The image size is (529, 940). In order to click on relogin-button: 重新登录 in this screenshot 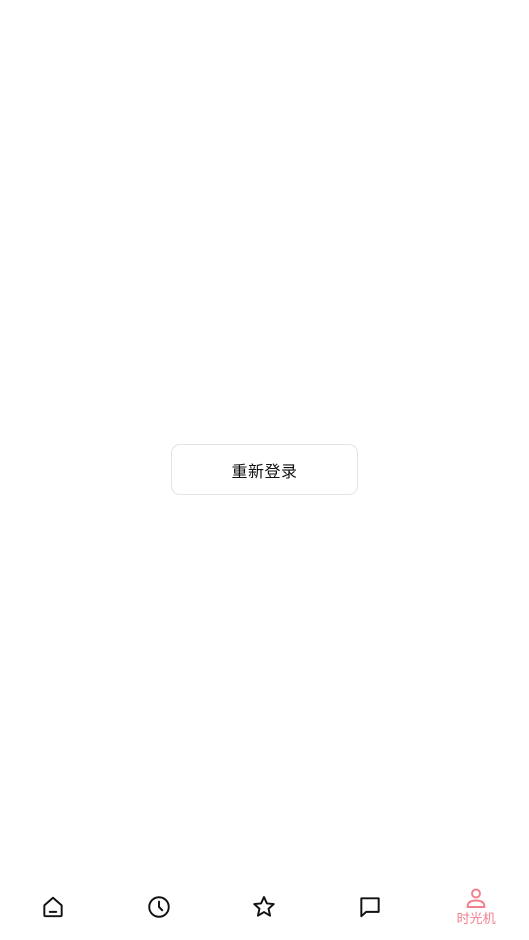, I will do `click(264, 469)`.